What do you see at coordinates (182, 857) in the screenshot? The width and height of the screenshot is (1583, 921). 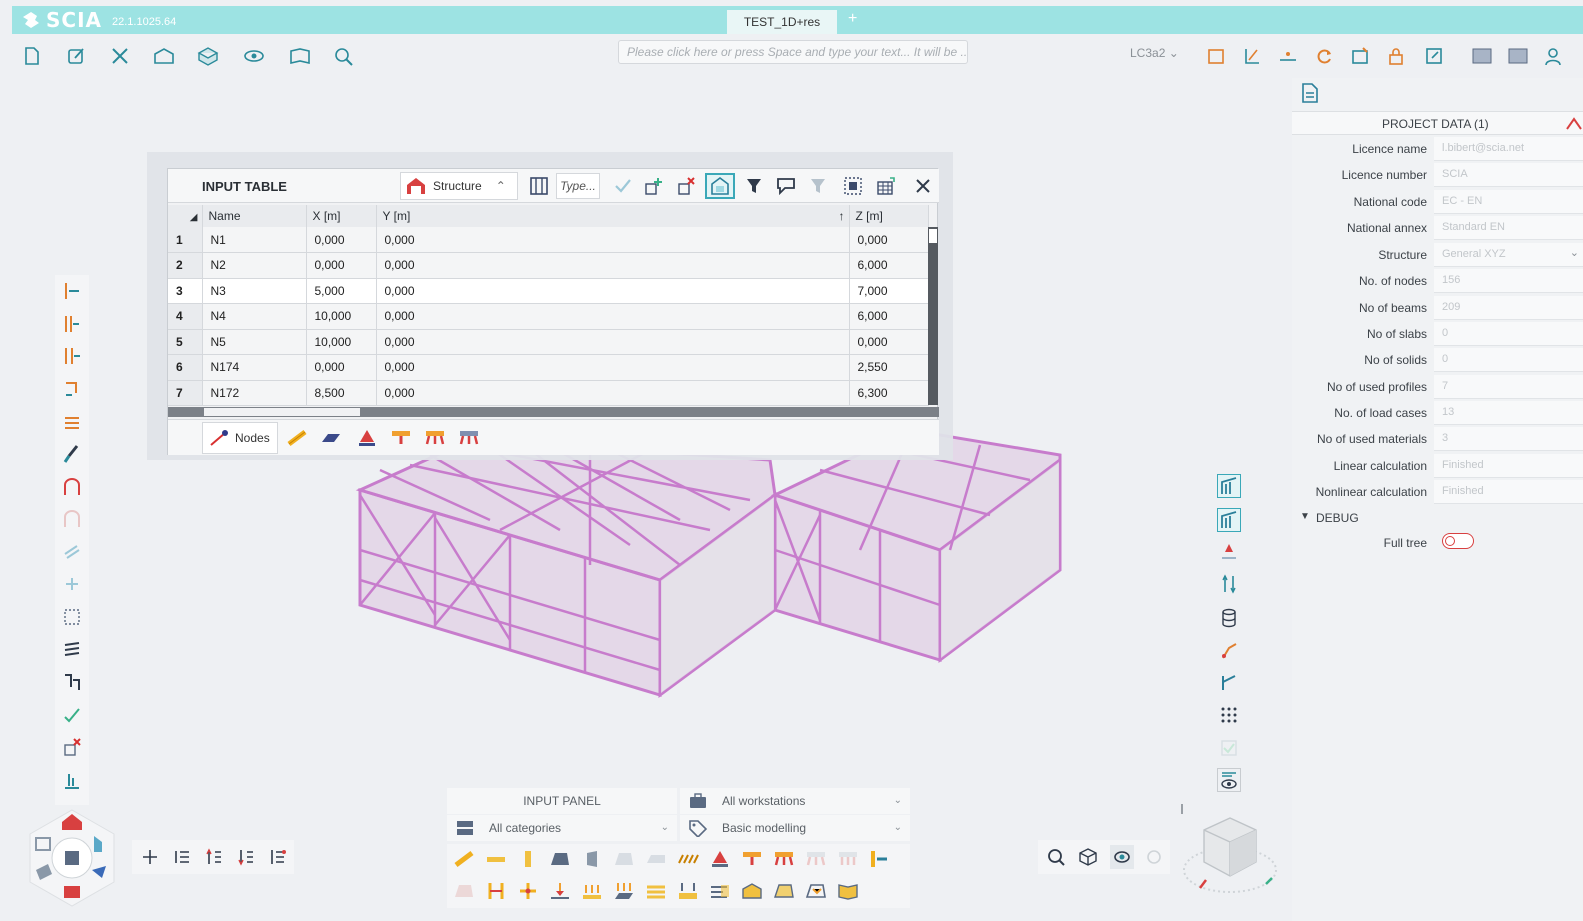 I see `list-icon` at bounding box center [182, 857].